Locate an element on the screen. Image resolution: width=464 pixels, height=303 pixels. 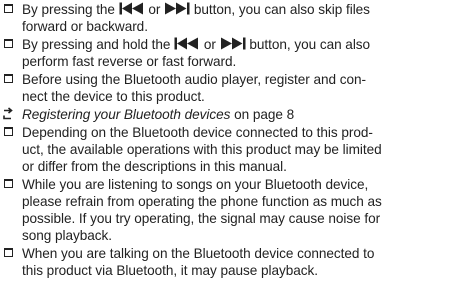
note-text: perform fast reverse or fast forward. is located at coordinates (129, 61).